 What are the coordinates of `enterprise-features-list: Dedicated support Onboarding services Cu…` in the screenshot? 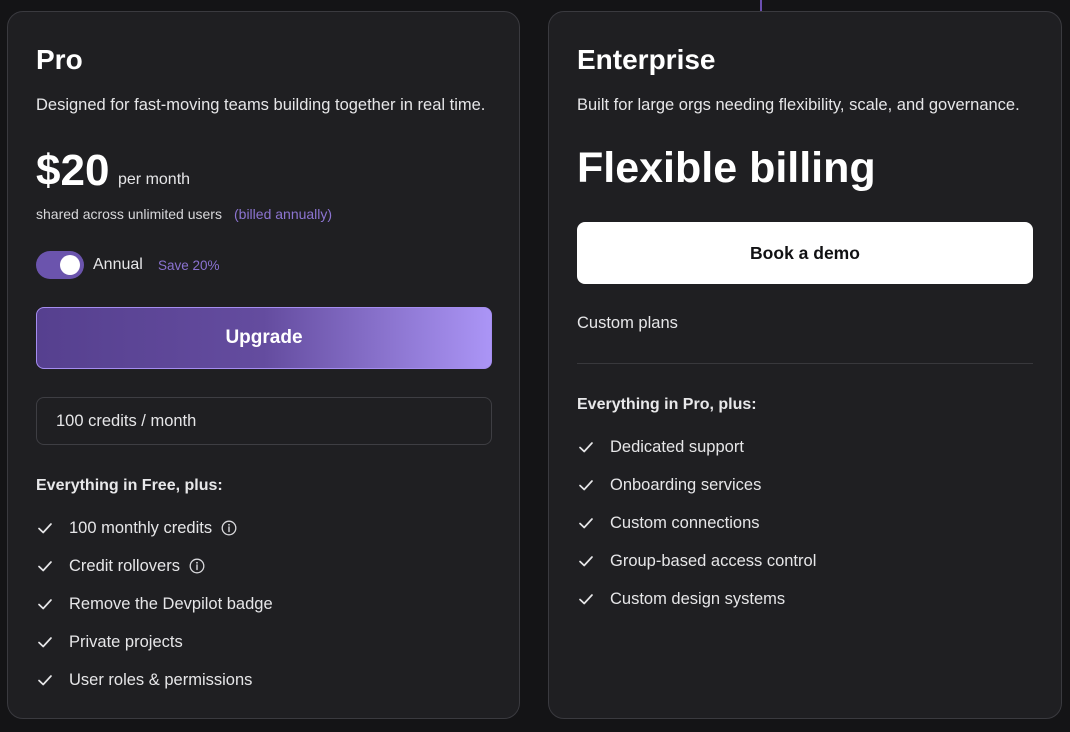 It's located at (696, 523).